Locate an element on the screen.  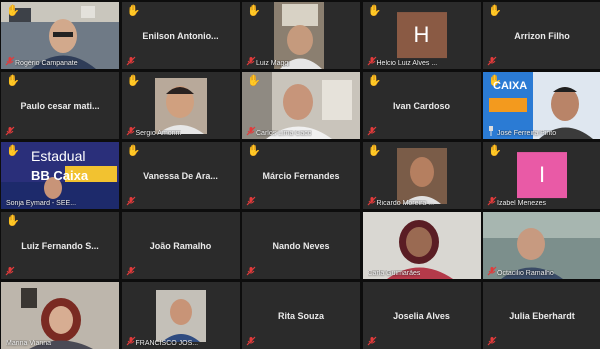
overlay-text-secondary: BB Caixa is located at coordinates (60, 175).